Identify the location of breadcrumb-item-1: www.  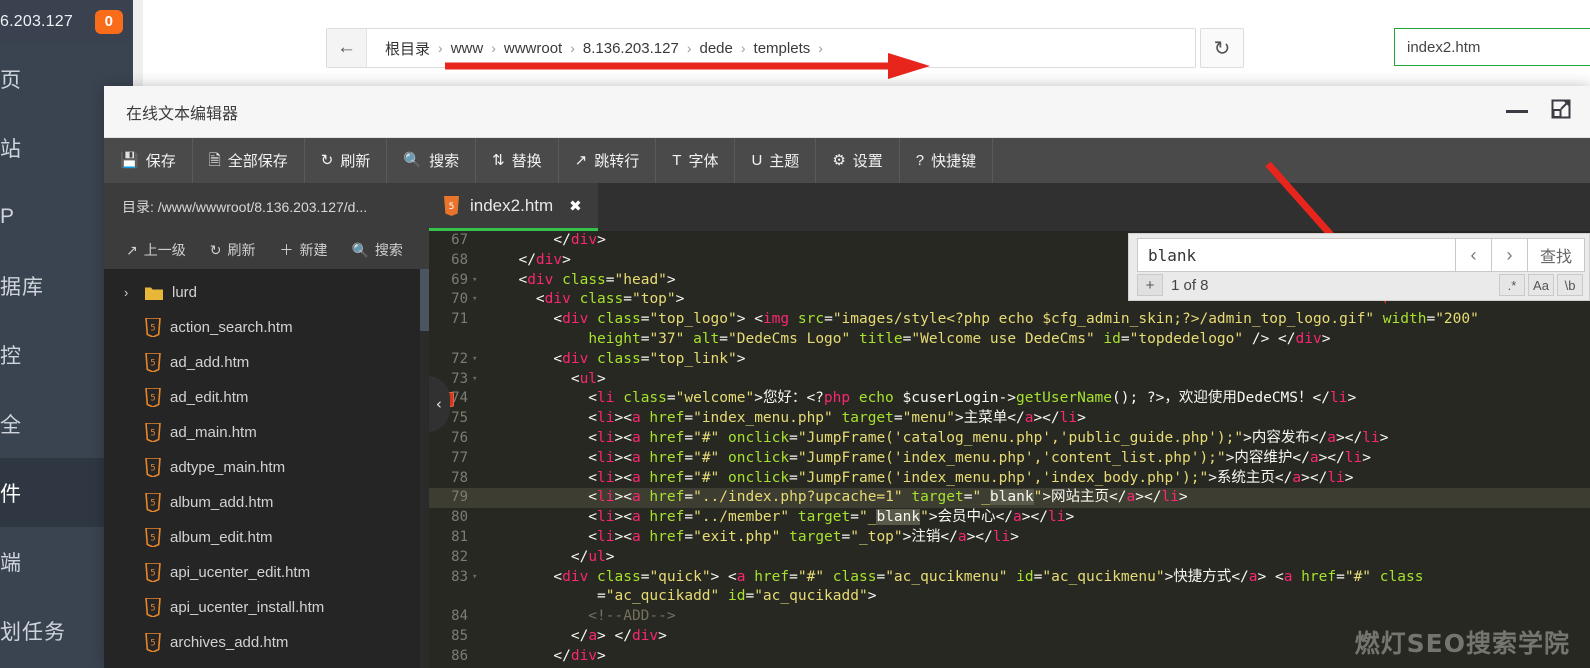
(467, 48).